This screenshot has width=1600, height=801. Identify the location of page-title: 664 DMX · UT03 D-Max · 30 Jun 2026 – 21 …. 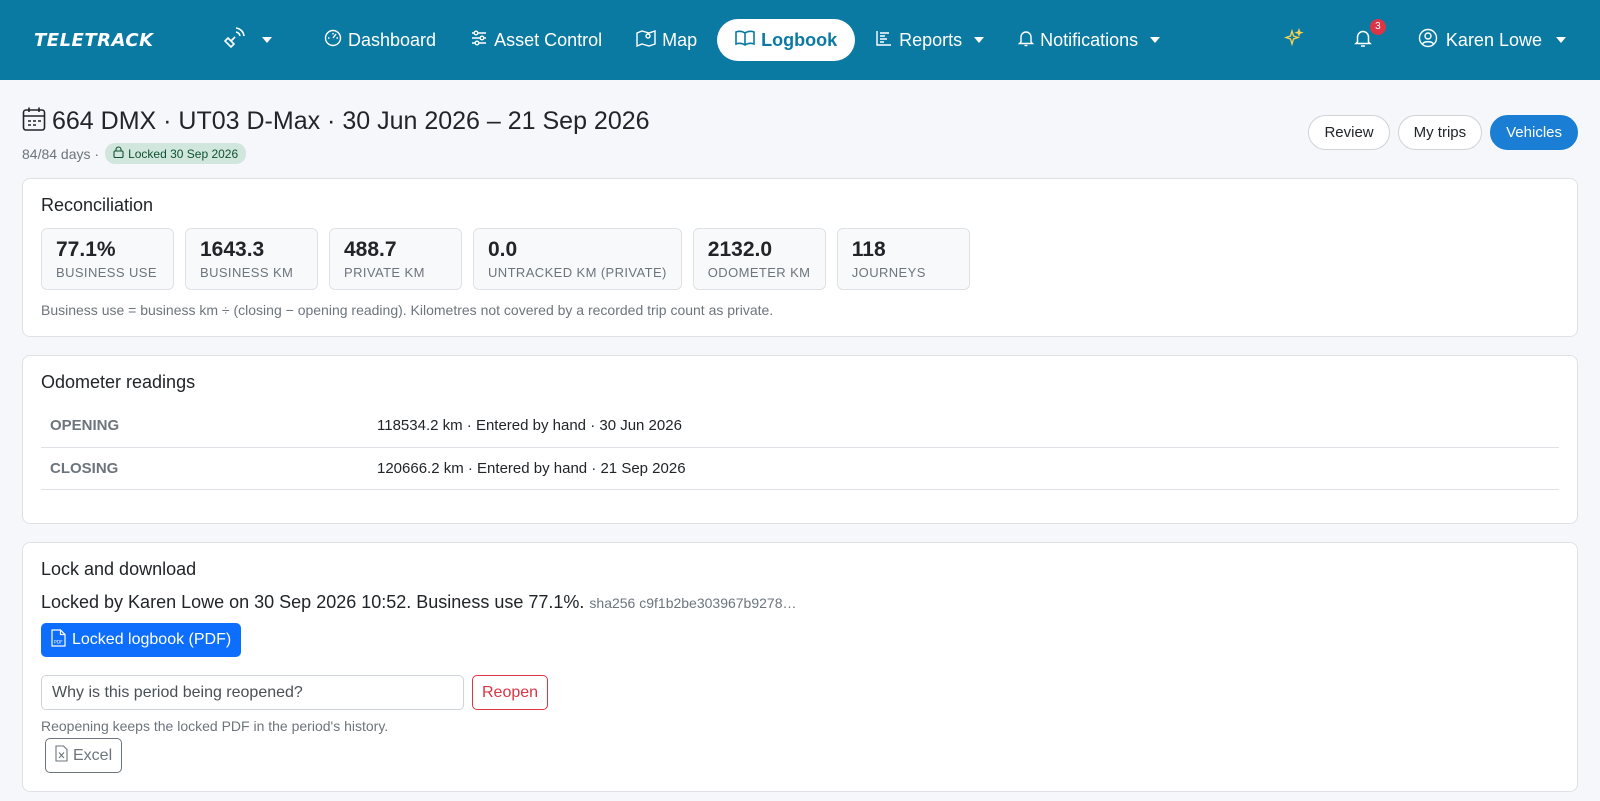
(351, 121).